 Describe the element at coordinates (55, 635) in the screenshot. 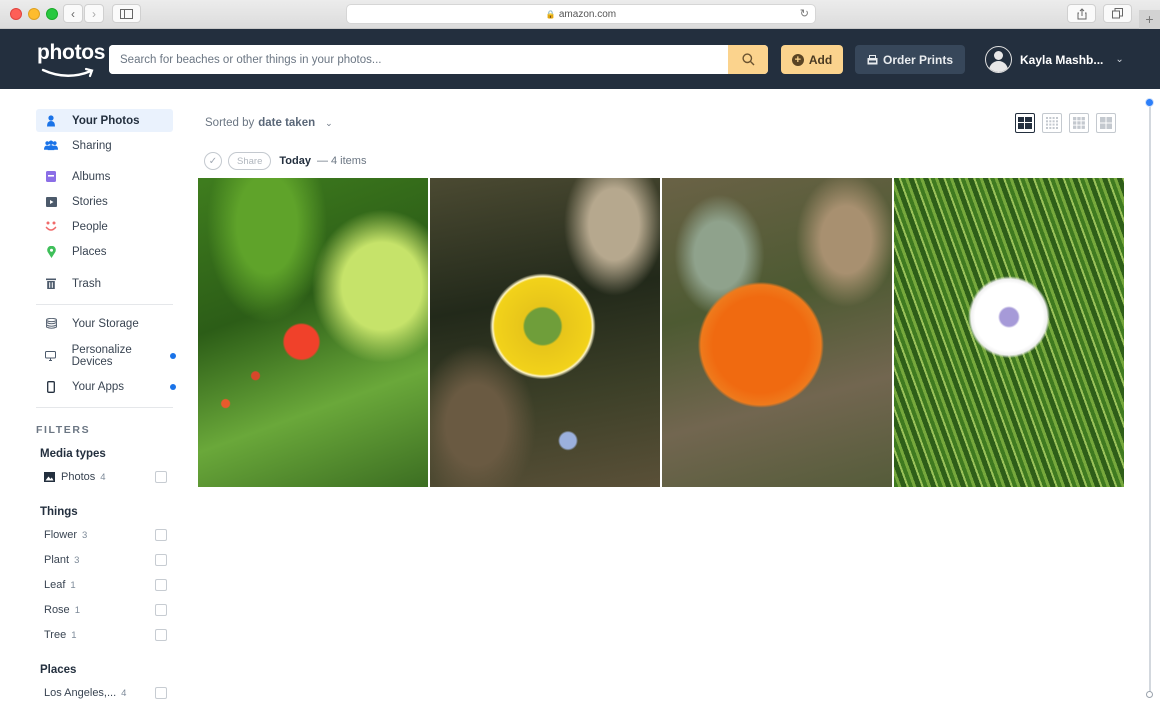

I see `filter-label: Tree` at that location.